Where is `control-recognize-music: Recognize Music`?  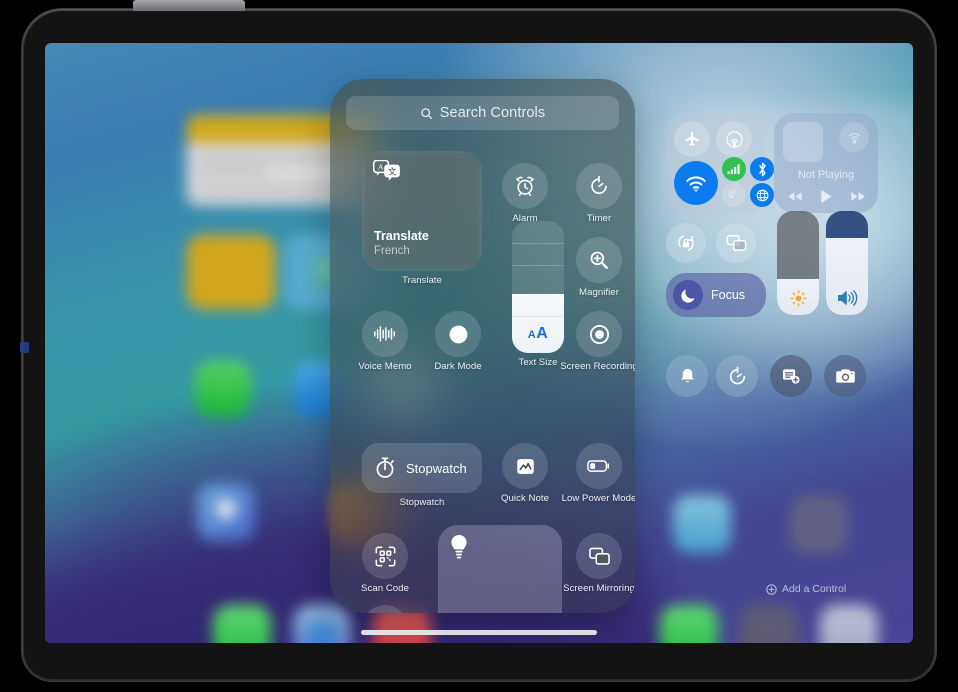
control-recognize-music: Recognize Music is located at coordinates (385, 609).